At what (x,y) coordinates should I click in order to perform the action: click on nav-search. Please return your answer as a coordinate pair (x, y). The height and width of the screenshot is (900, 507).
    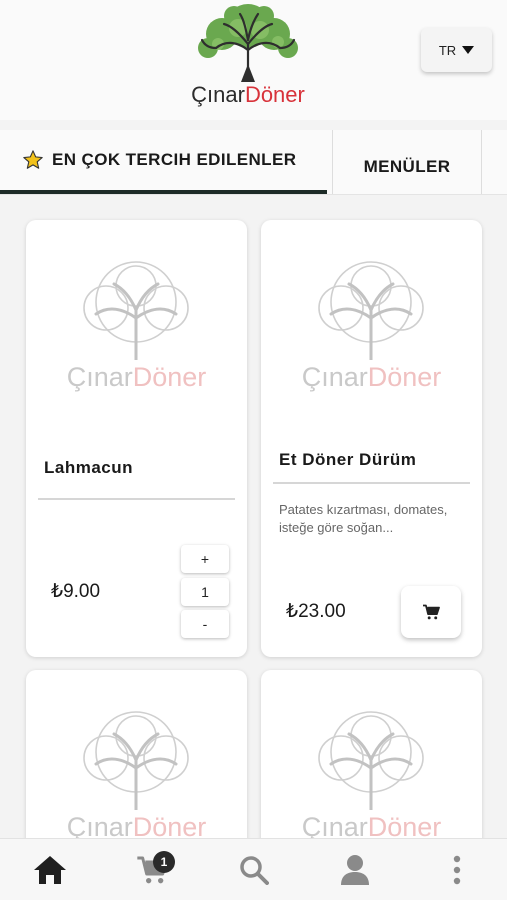
    Looking at the image, I should click on (254, 869).